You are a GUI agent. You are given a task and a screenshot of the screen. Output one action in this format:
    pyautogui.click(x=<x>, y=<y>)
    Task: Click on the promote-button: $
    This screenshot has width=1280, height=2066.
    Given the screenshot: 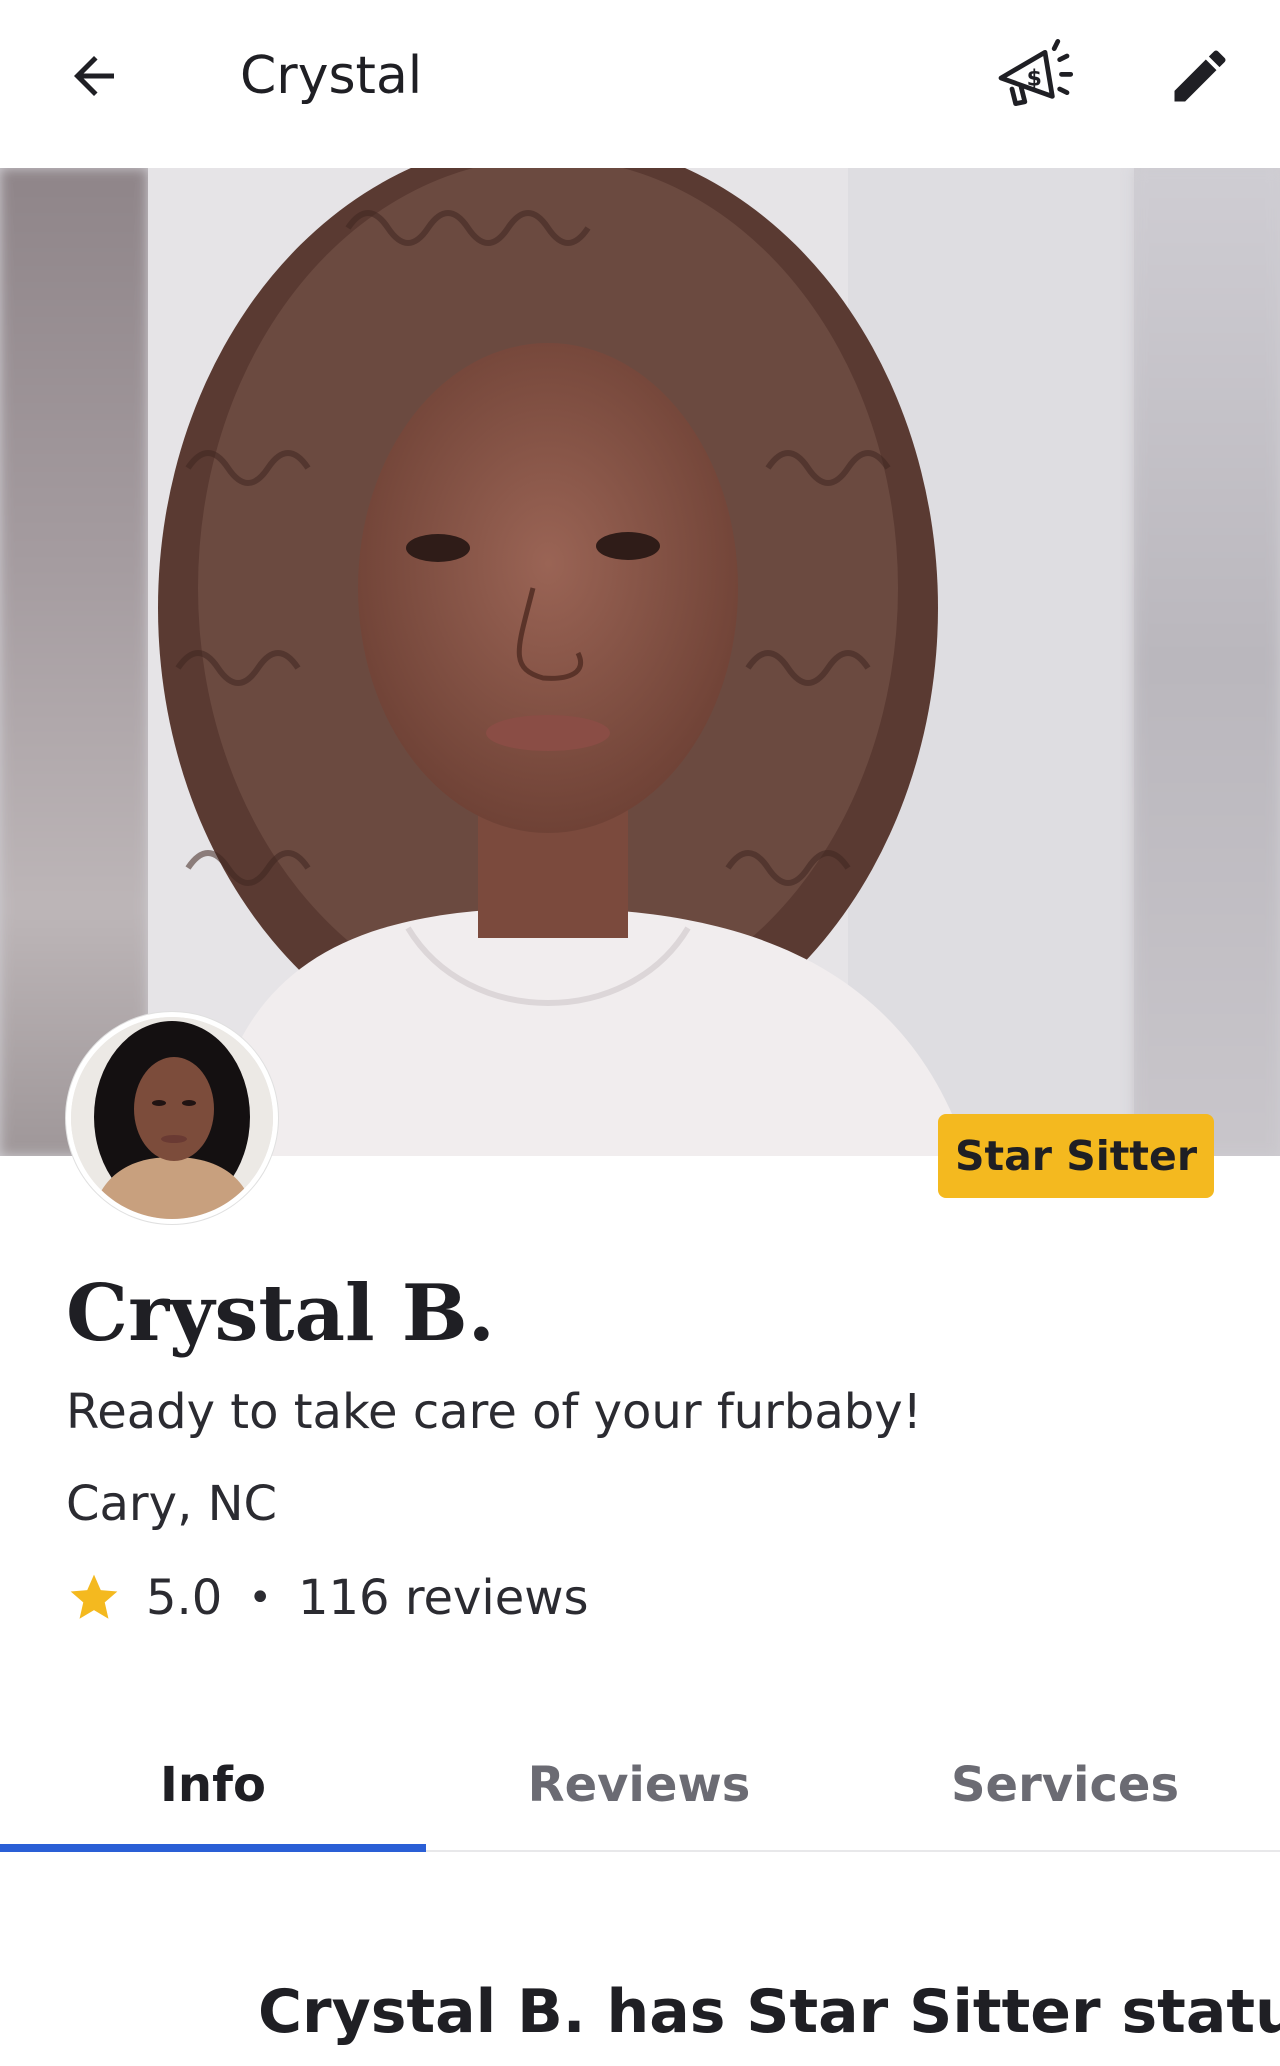 What is the action you would take?
    pyautogui.click(x=1034, y=78)
    